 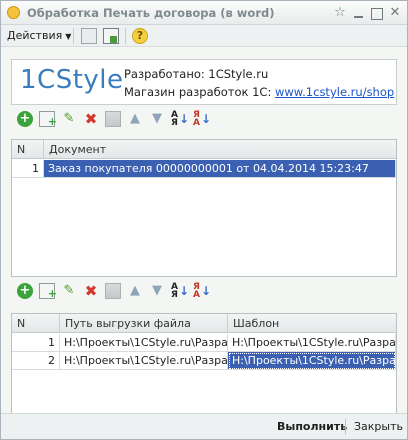 I want to click on title-bar: Обработка Печать договора (в word) ☆ ✕, so click(x=204, y=13).